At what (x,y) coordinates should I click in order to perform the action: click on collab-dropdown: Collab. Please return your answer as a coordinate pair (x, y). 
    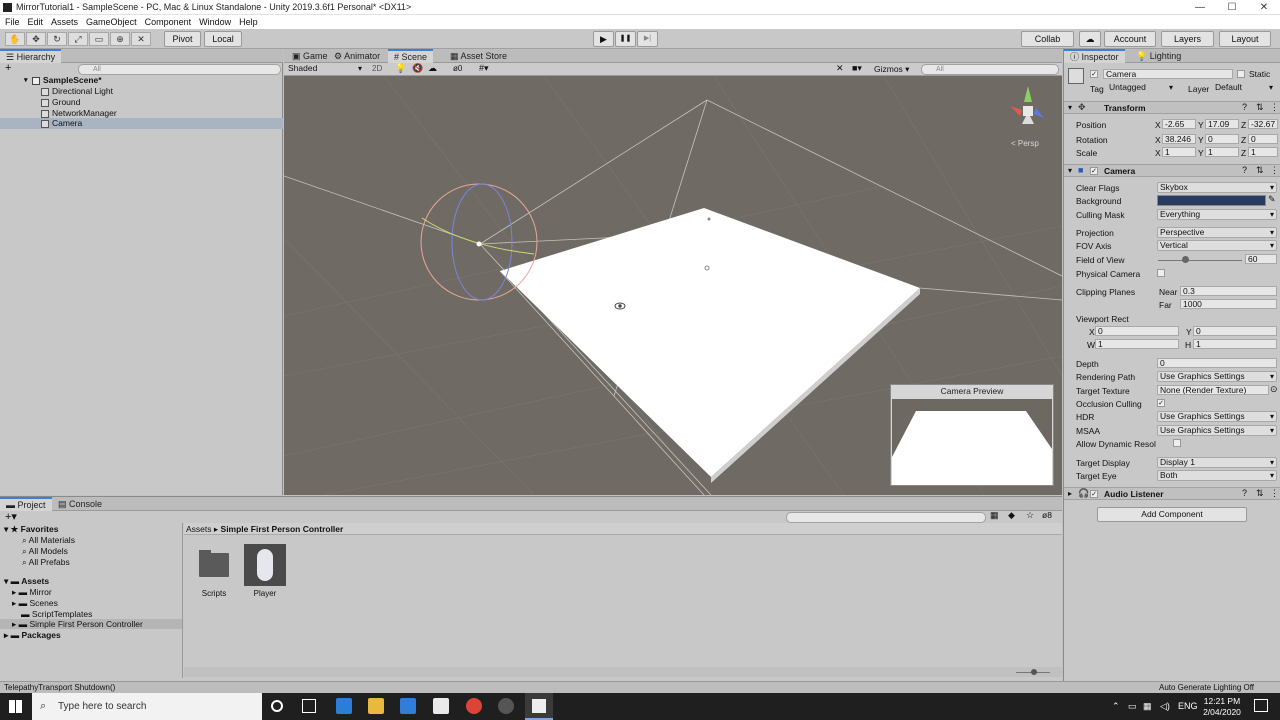
    Looking at the image, I should click on (1047, 39).